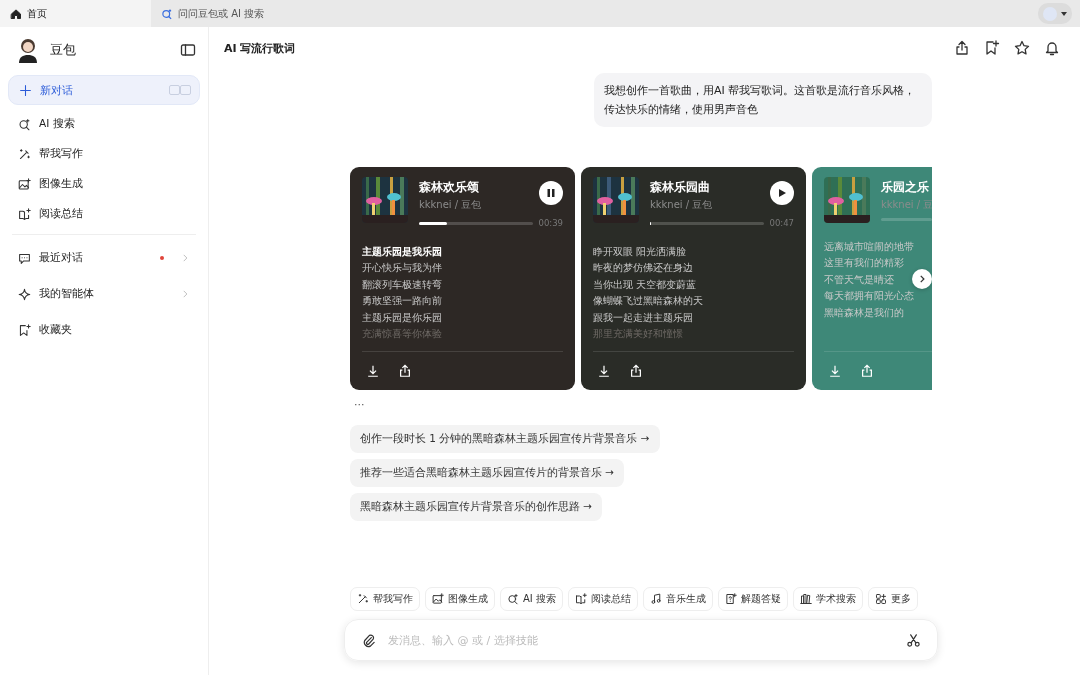 Image resolution: width=1080 pixels, height=675 pixels. What do you see at coordinates (402, 284) in the screenshot?
I see `lyric-line: 翻滚列车极速转弯` at bounding box center [402, 284].